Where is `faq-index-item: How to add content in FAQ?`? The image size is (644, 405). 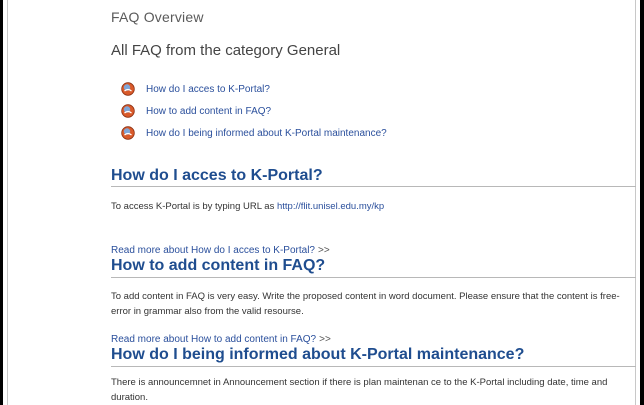
faq-index-item: How to add content in FAQ? is located at coordinates (254, 111).